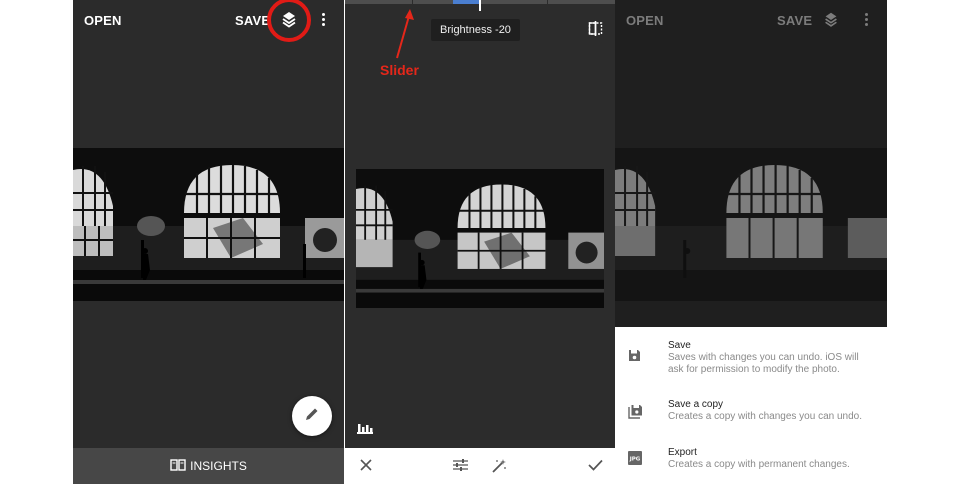  I want to click on edit-fab, so click(312, 416).